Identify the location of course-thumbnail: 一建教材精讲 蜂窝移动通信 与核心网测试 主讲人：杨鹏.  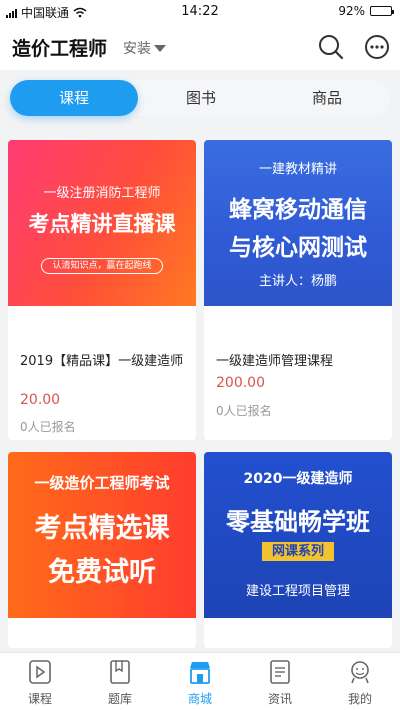
(298, 223).